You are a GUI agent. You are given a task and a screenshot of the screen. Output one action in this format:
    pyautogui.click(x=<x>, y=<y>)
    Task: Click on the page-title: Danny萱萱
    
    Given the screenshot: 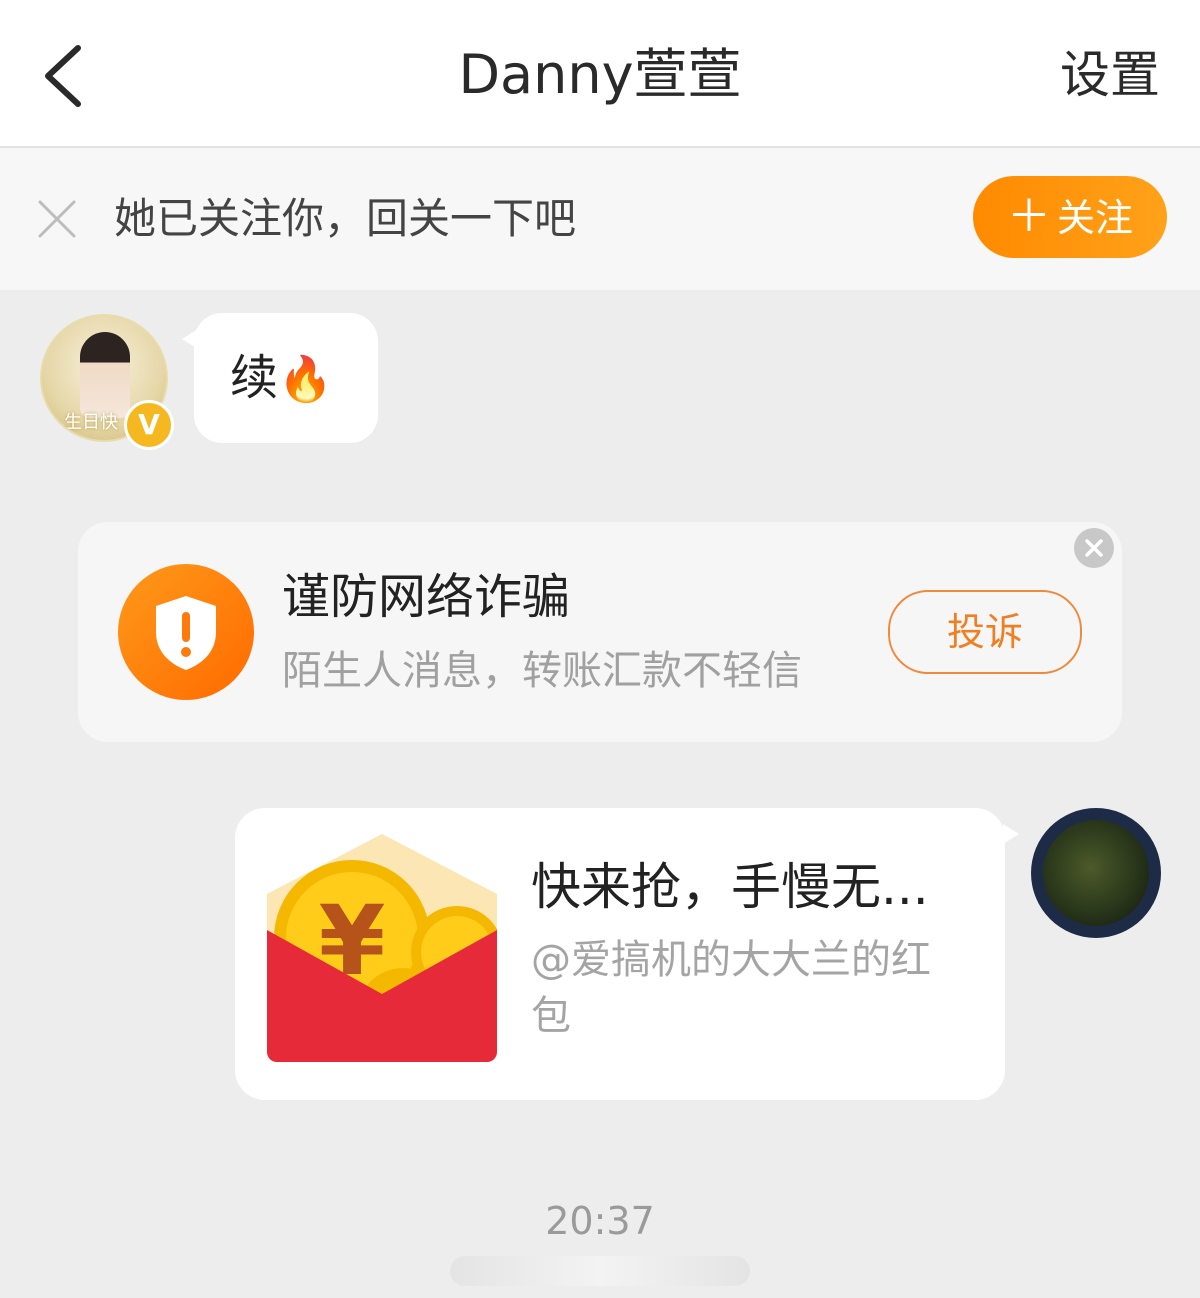 What is the action you would take?
    pyautogui.click(x=600, y=74)
    